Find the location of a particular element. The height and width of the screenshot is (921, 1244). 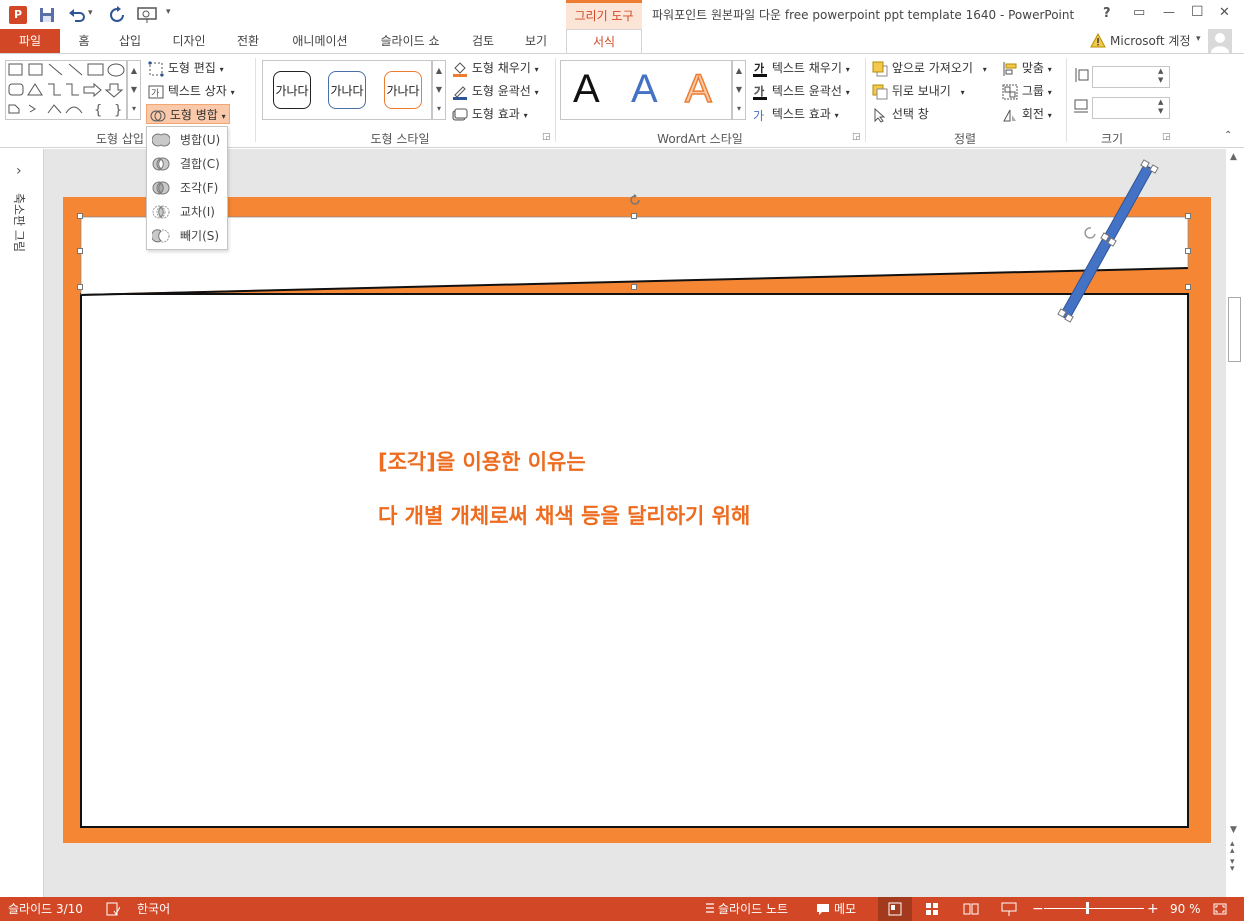

vertical-scrollbar: ▲ ▼ ▴ ▴ ▾ ▾ is located at coordinates (1235, 523).